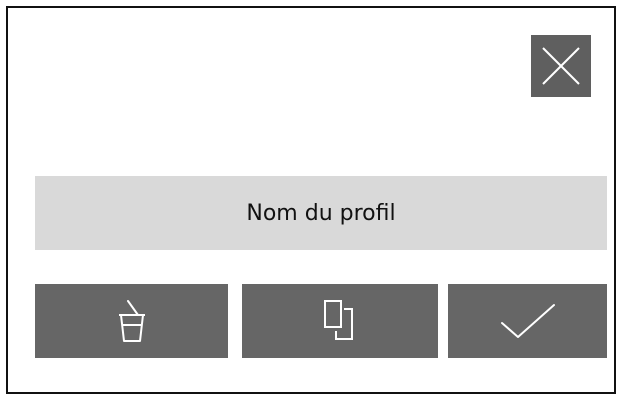  I want to click on copy-icon, so click(338, 320).